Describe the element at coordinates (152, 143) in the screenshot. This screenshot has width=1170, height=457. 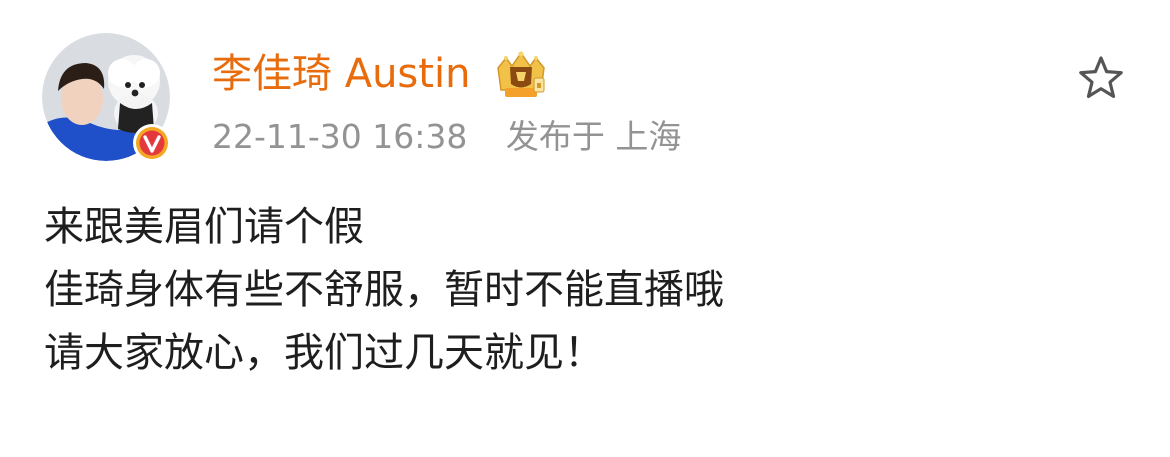
I see `verified-v-badge-icon` at that location.